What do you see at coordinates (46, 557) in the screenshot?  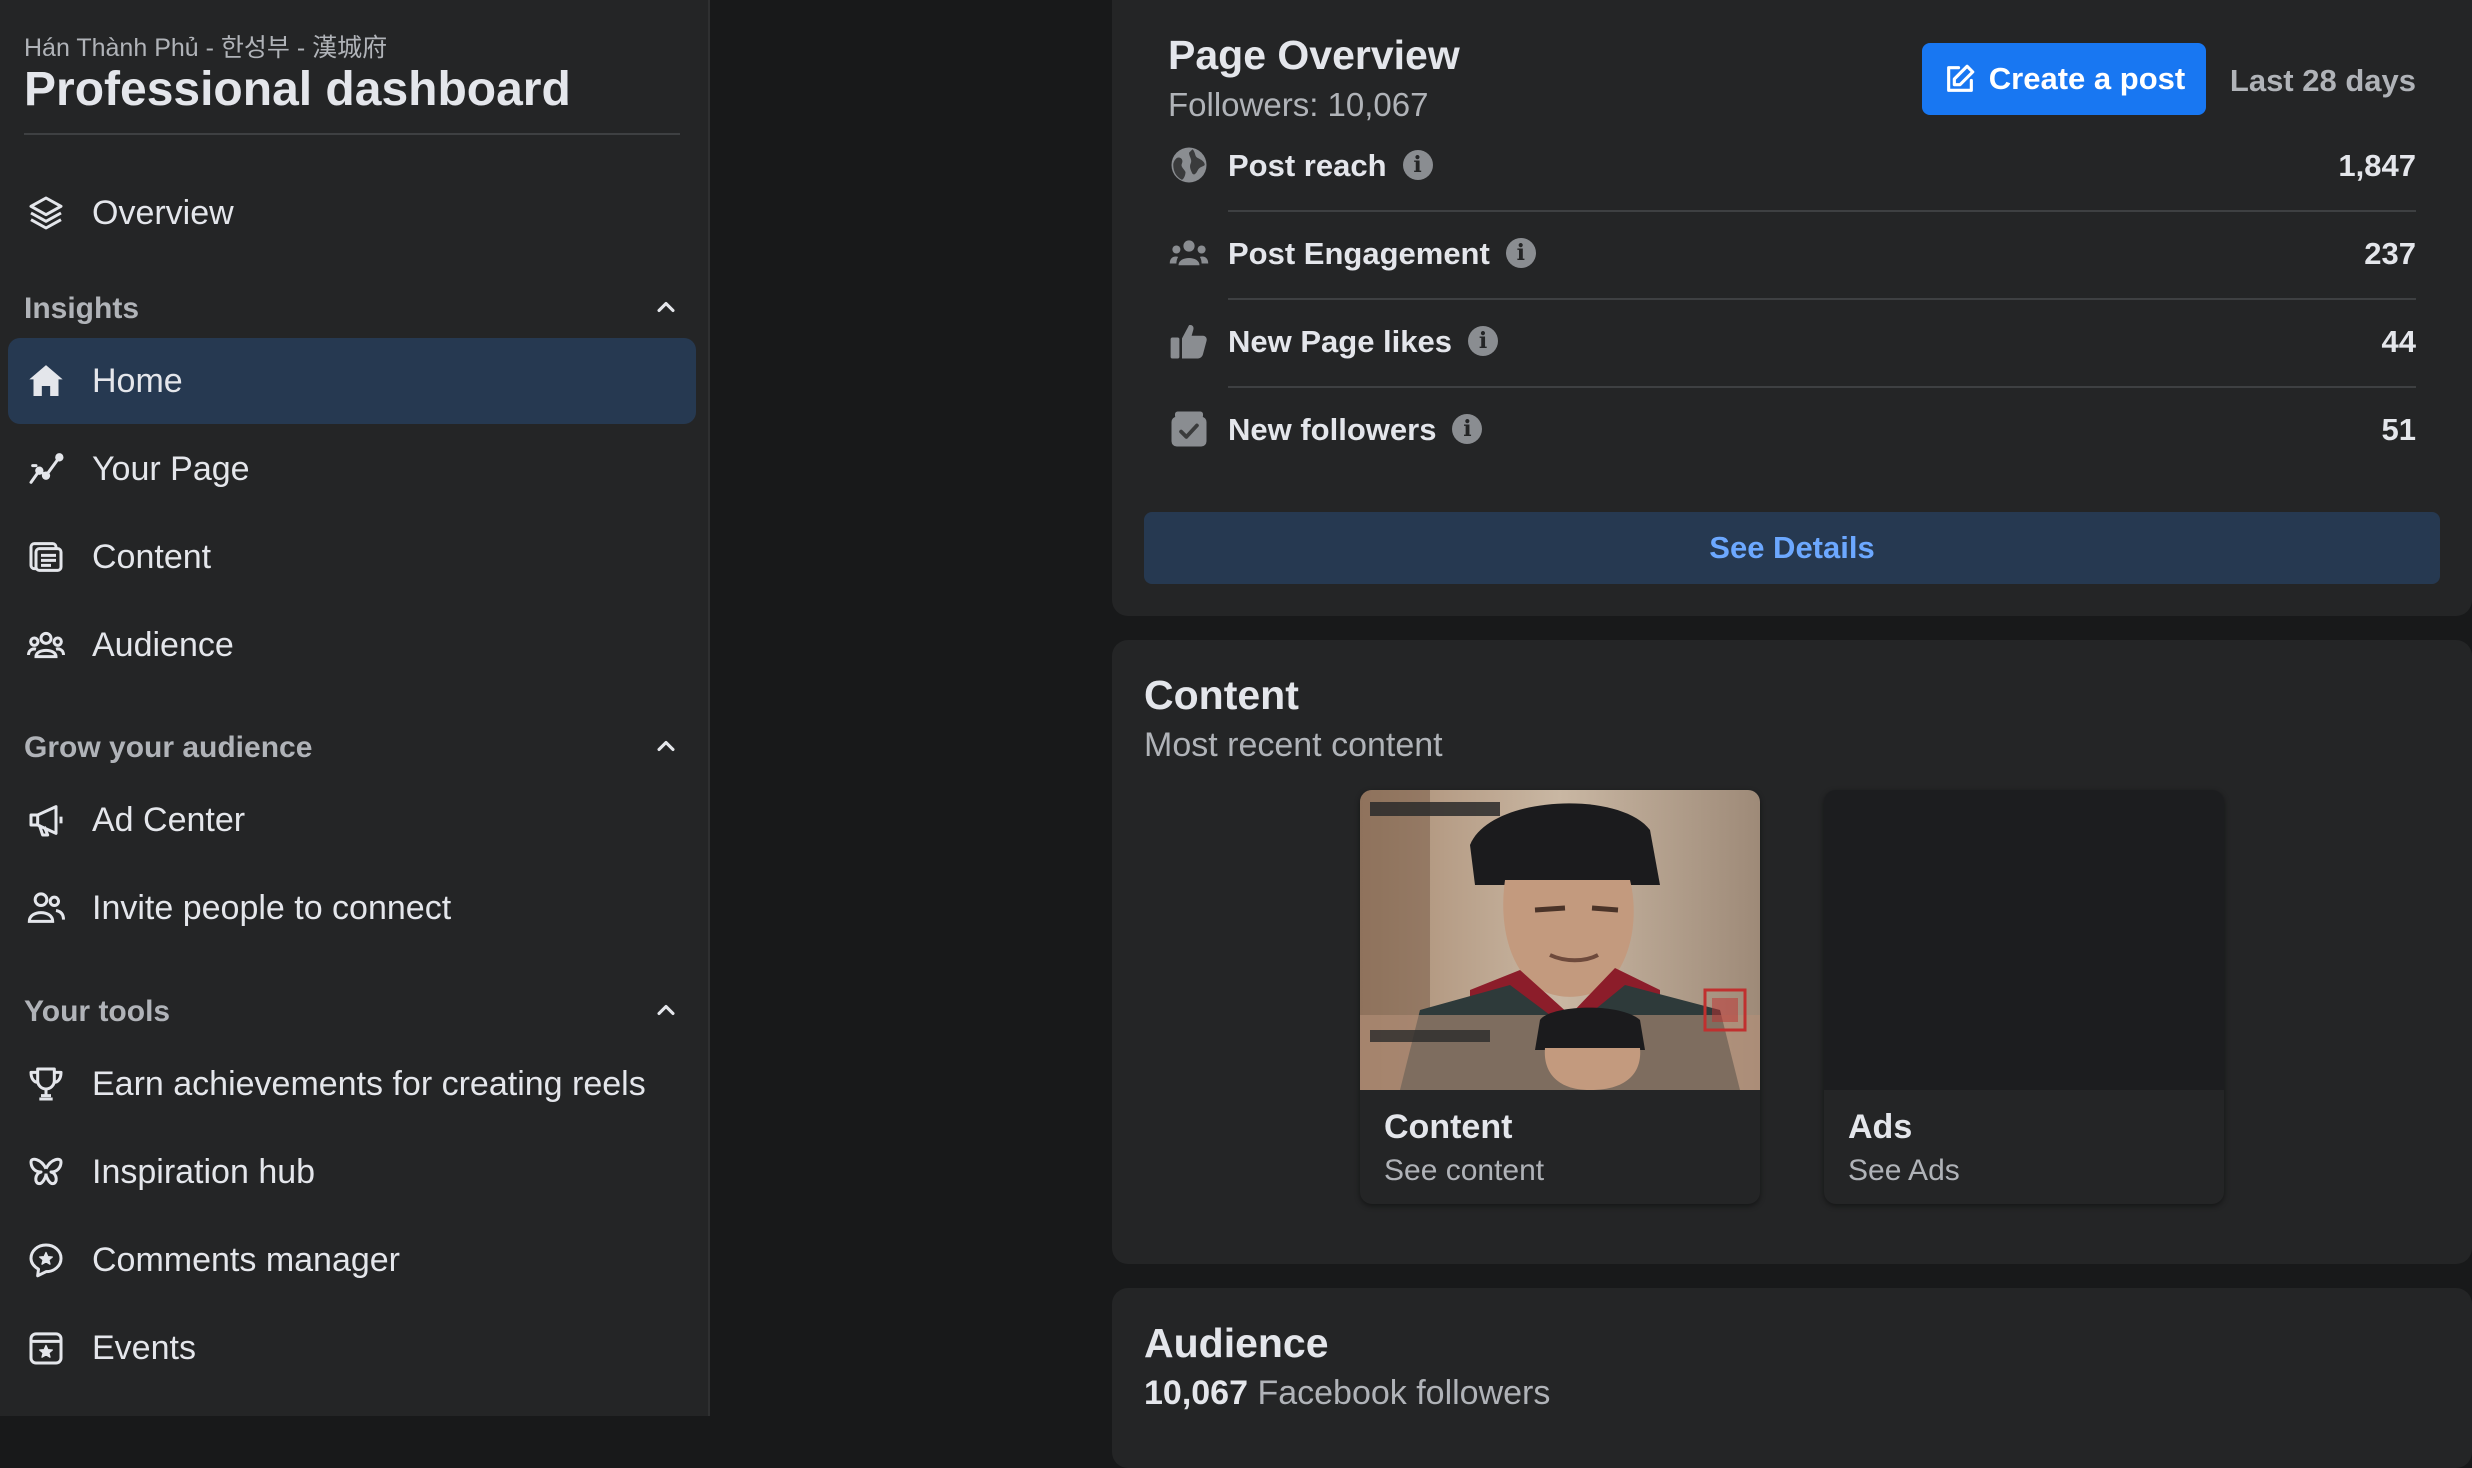 I see `content-icon` at bounding box center [46, 557].